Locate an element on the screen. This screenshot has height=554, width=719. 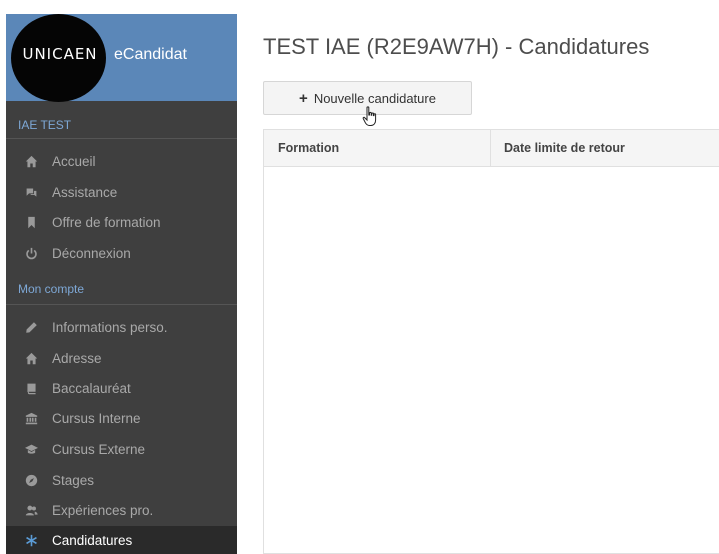
sidebar-item-label: Candidatures is located at coordinates (92, 540).